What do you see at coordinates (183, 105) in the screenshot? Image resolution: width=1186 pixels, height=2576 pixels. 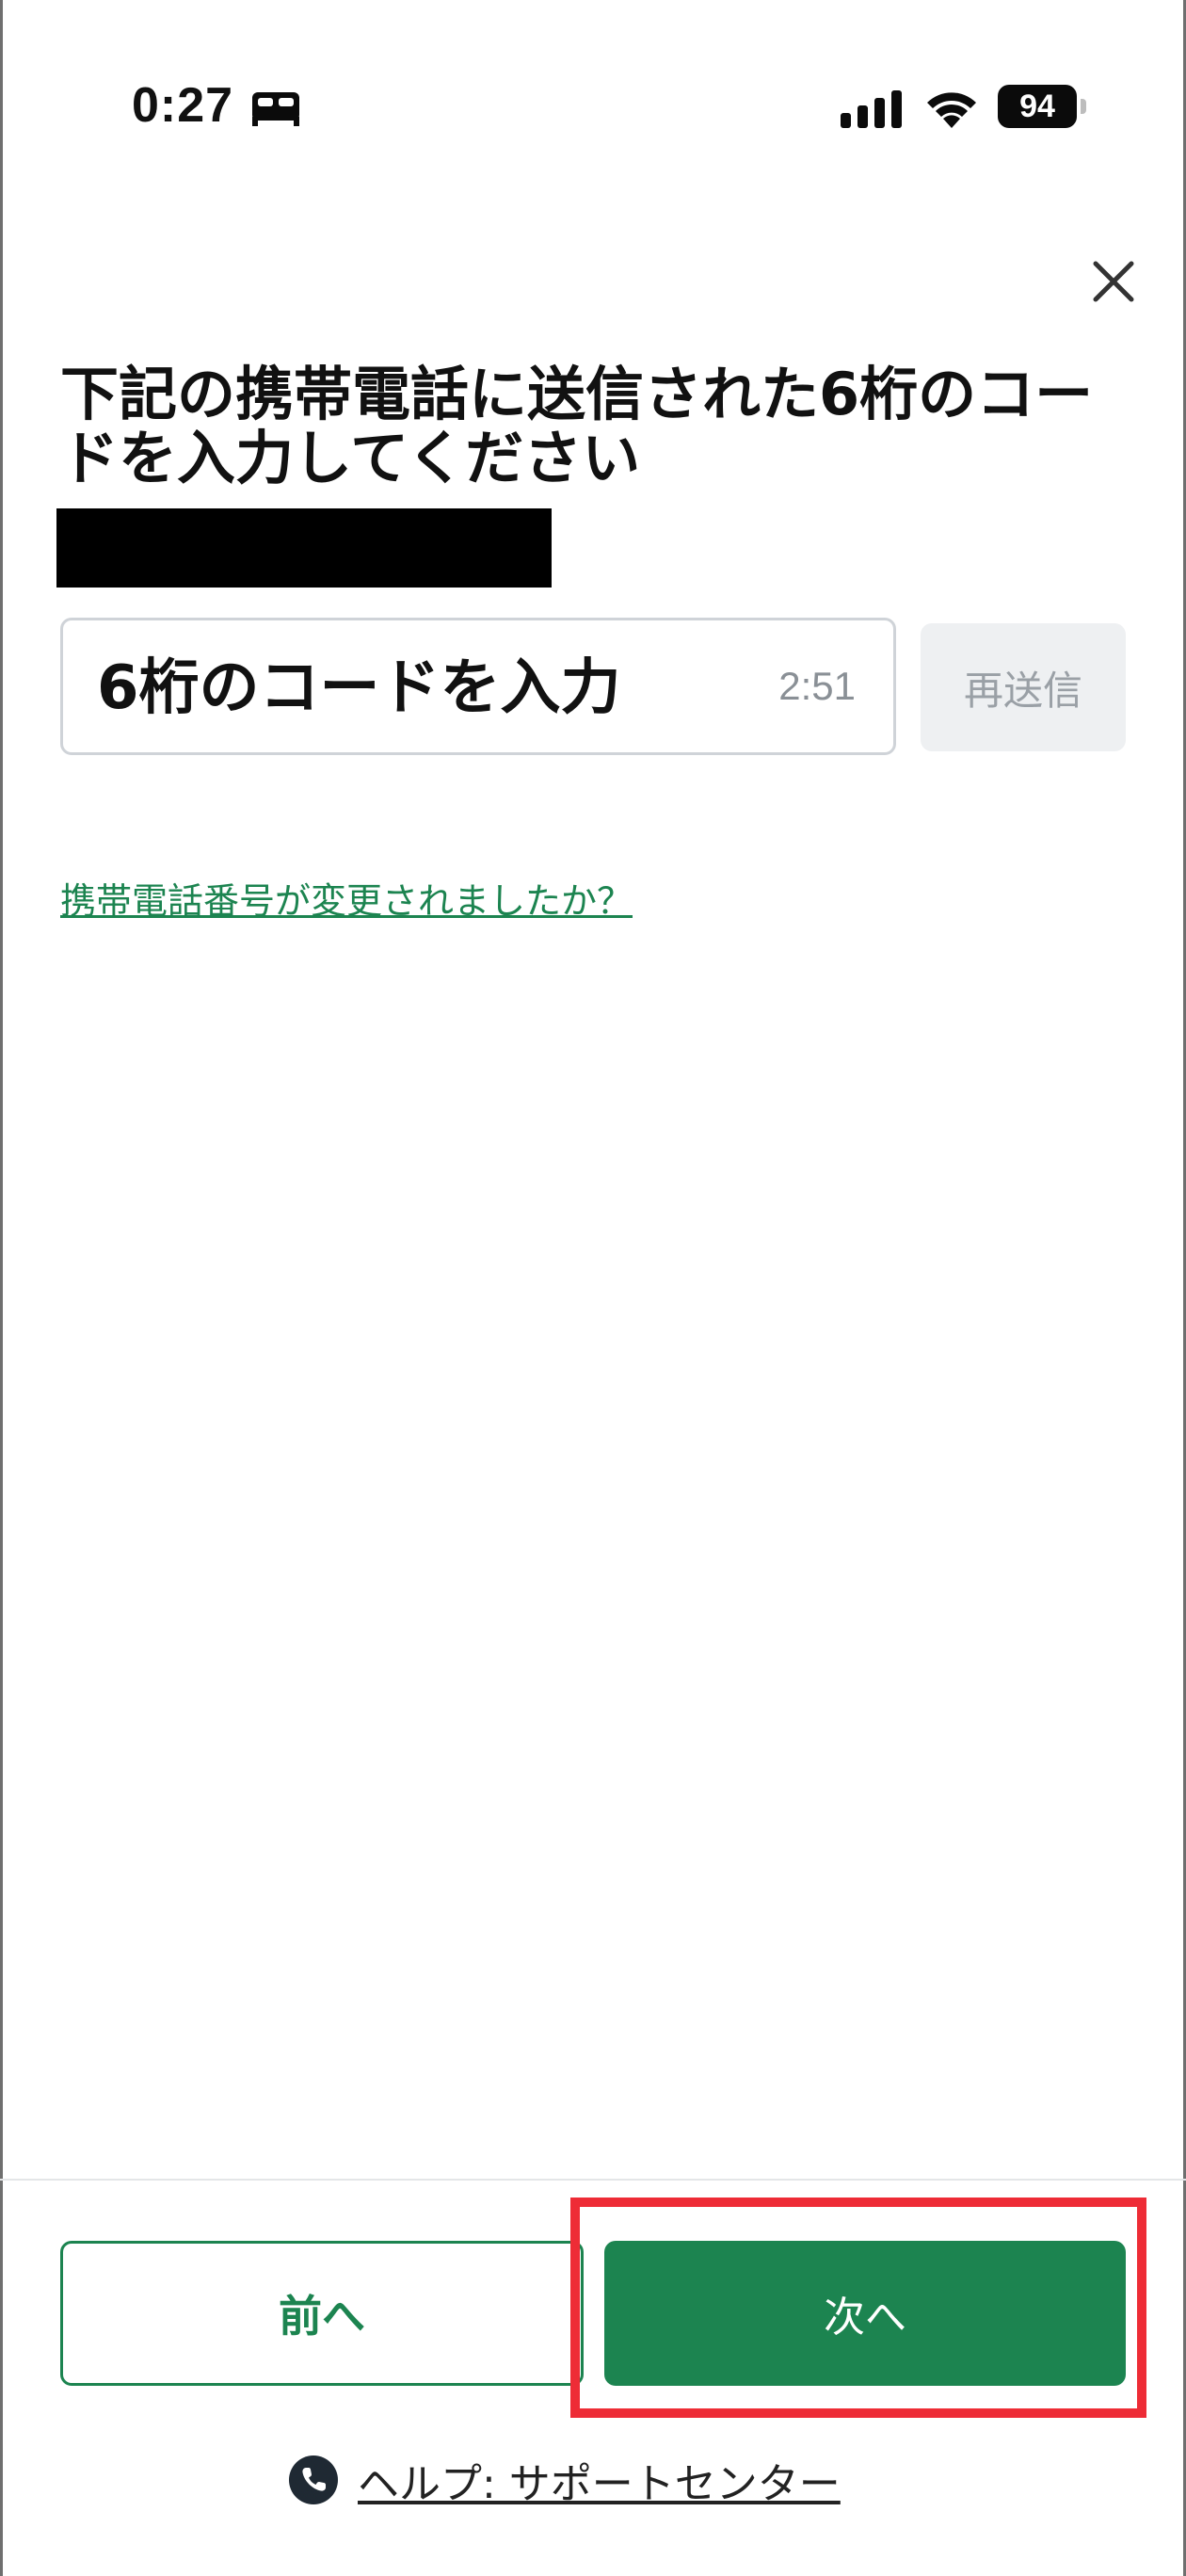 I see `status-time: 0:27` at bounding box center [183, 105].